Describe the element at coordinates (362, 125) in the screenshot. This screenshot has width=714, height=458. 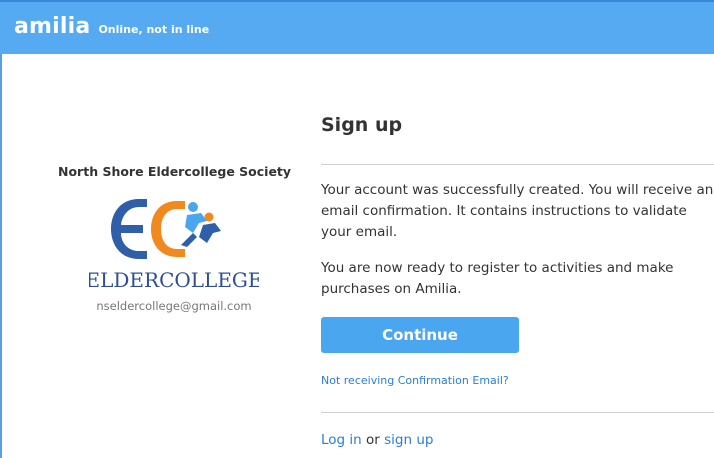
I see `page-title: Sign up` at that location.